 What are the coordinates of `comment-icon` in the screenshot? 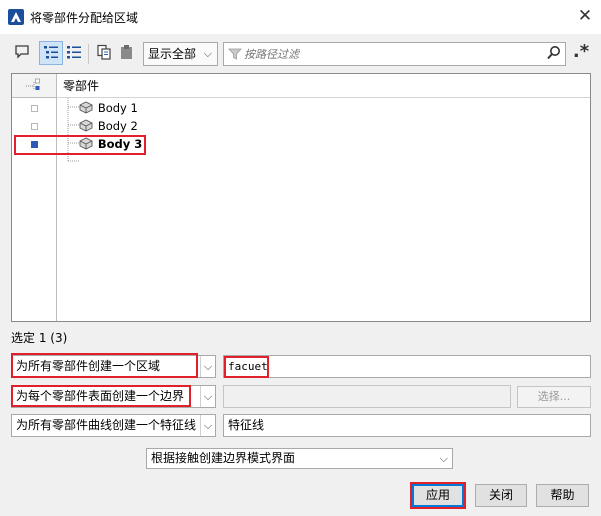 It's located at (22, 53).